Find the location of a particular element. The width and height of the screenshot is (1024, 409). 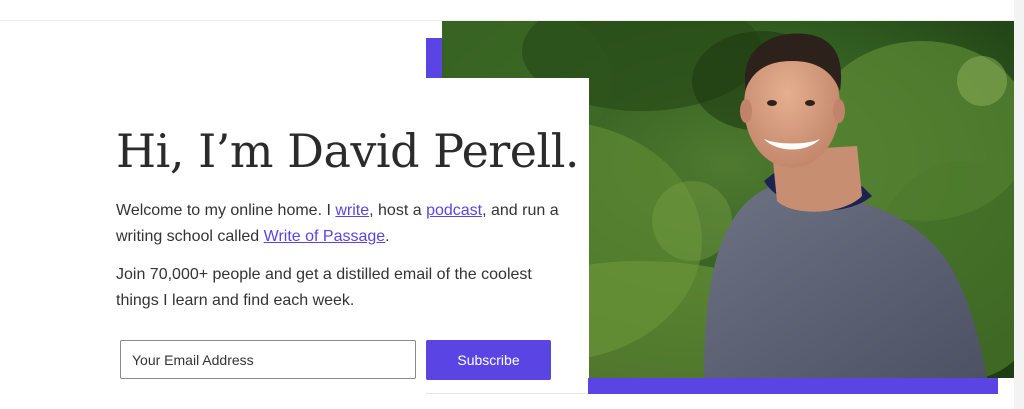

podcast-link: podcast is located at coordinates (454, 210).